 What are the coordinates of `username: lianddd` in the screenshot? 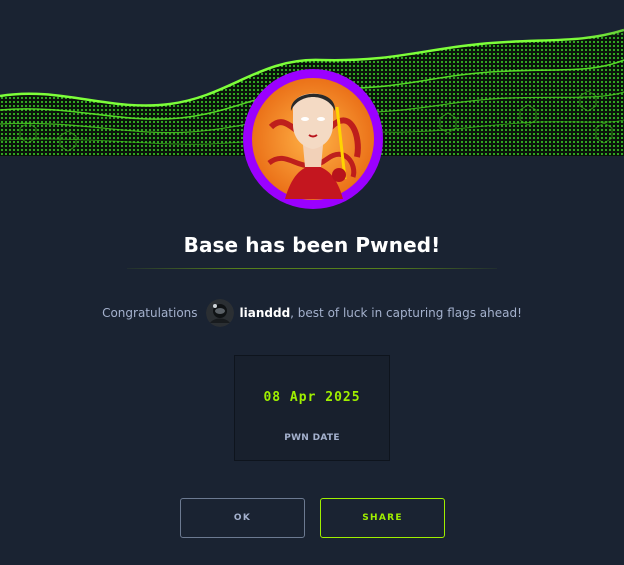 It's located at (265, 313).